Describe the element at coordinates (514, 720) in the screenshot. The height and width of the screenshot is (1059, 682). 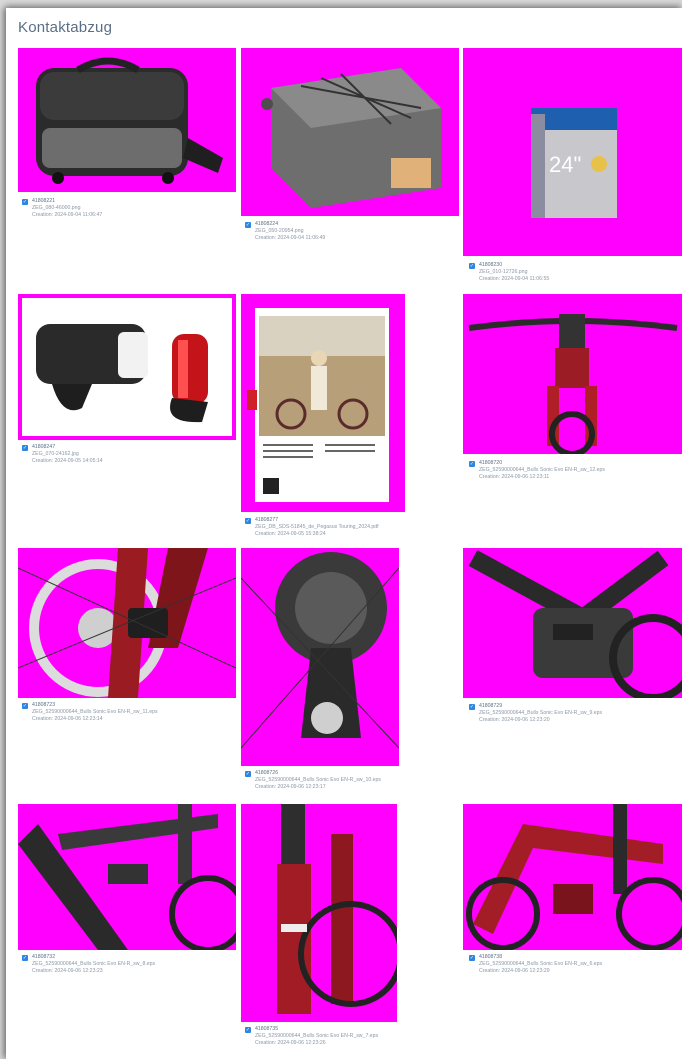
I see `item-created: Creation: 2024-09-06 12:23:20` at that location.